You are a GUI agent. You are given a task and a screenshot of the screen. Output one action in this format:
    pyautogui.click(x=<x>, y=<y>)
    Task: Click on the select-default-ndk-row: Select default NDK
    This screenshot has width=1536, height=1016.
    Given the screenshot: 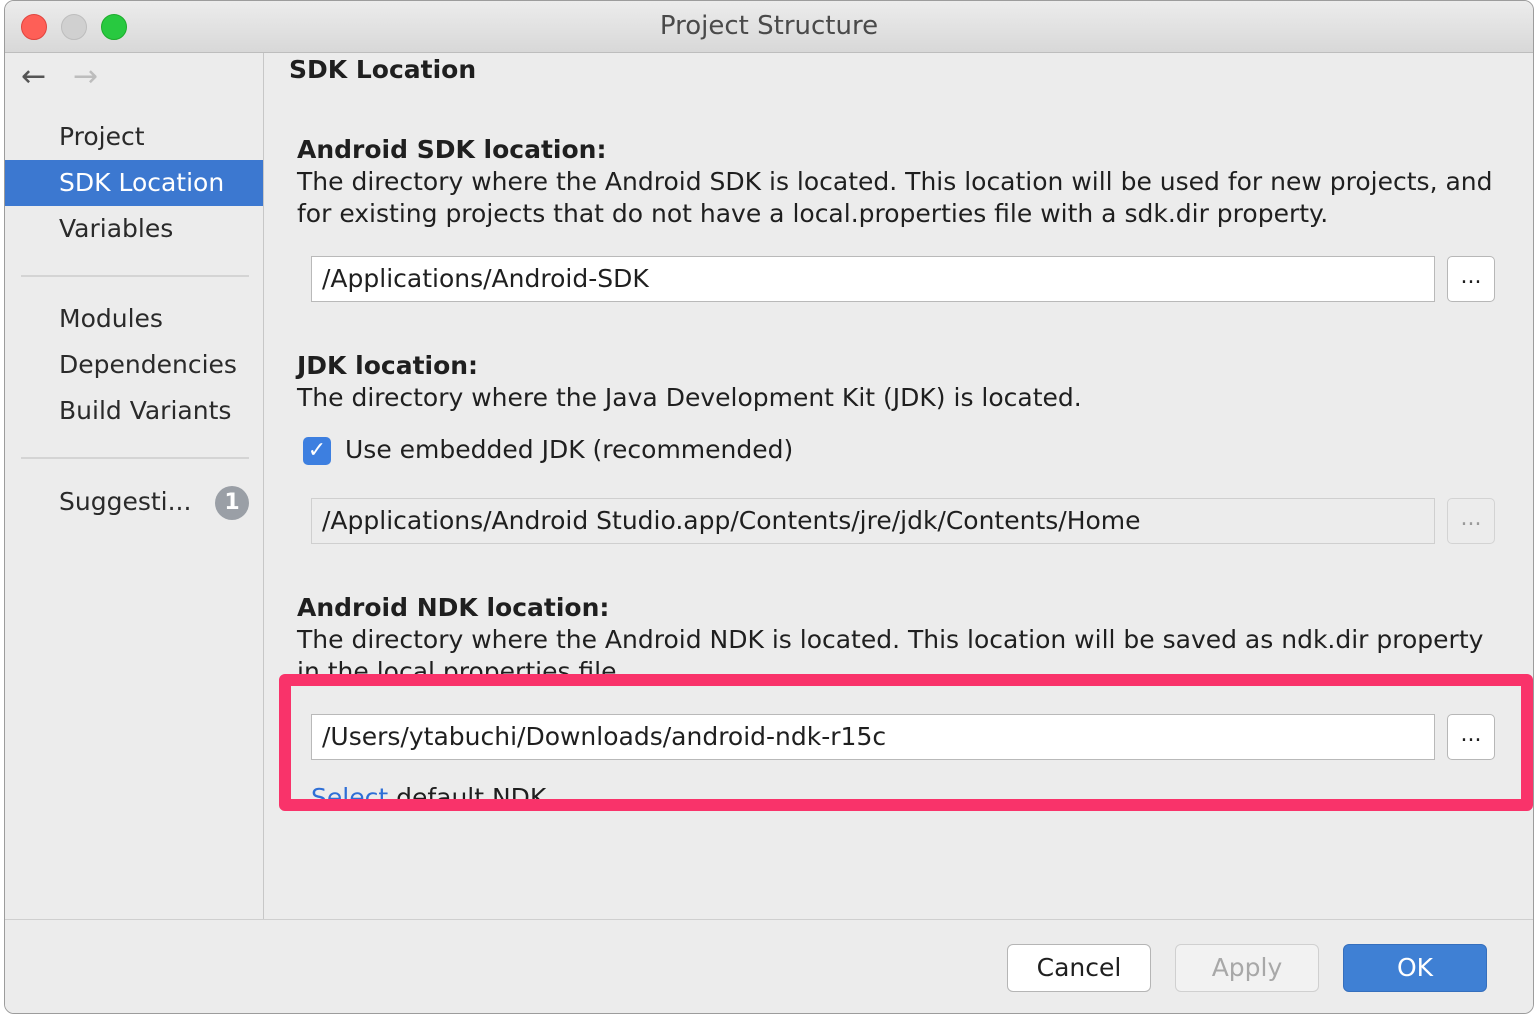 What is the action you would take?
    pyautogui.click(x=428, y=797)
    